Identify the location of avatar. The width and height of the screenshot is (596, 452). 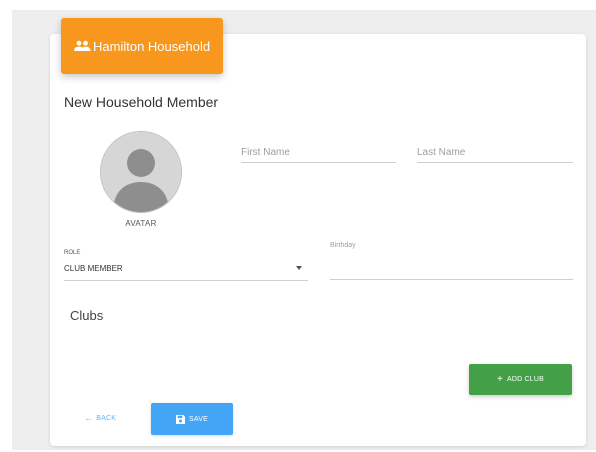
(141, 172).